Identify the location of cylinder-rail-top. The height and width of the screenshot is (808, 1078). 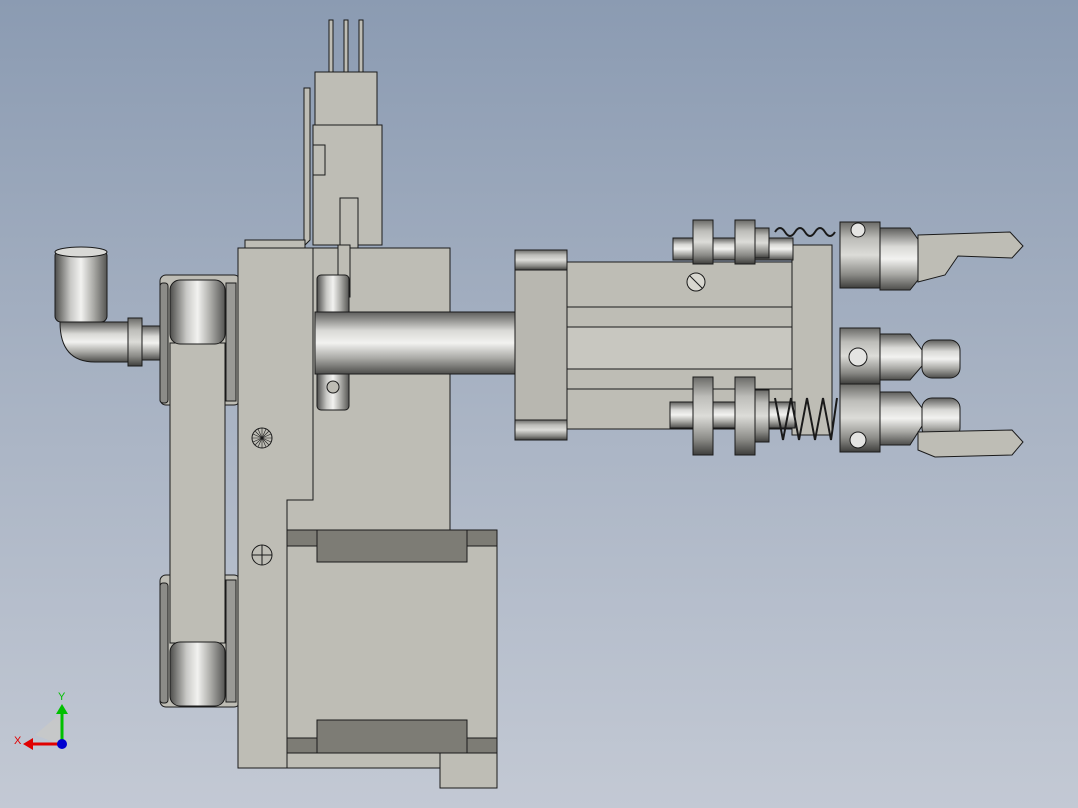
(679, 317).